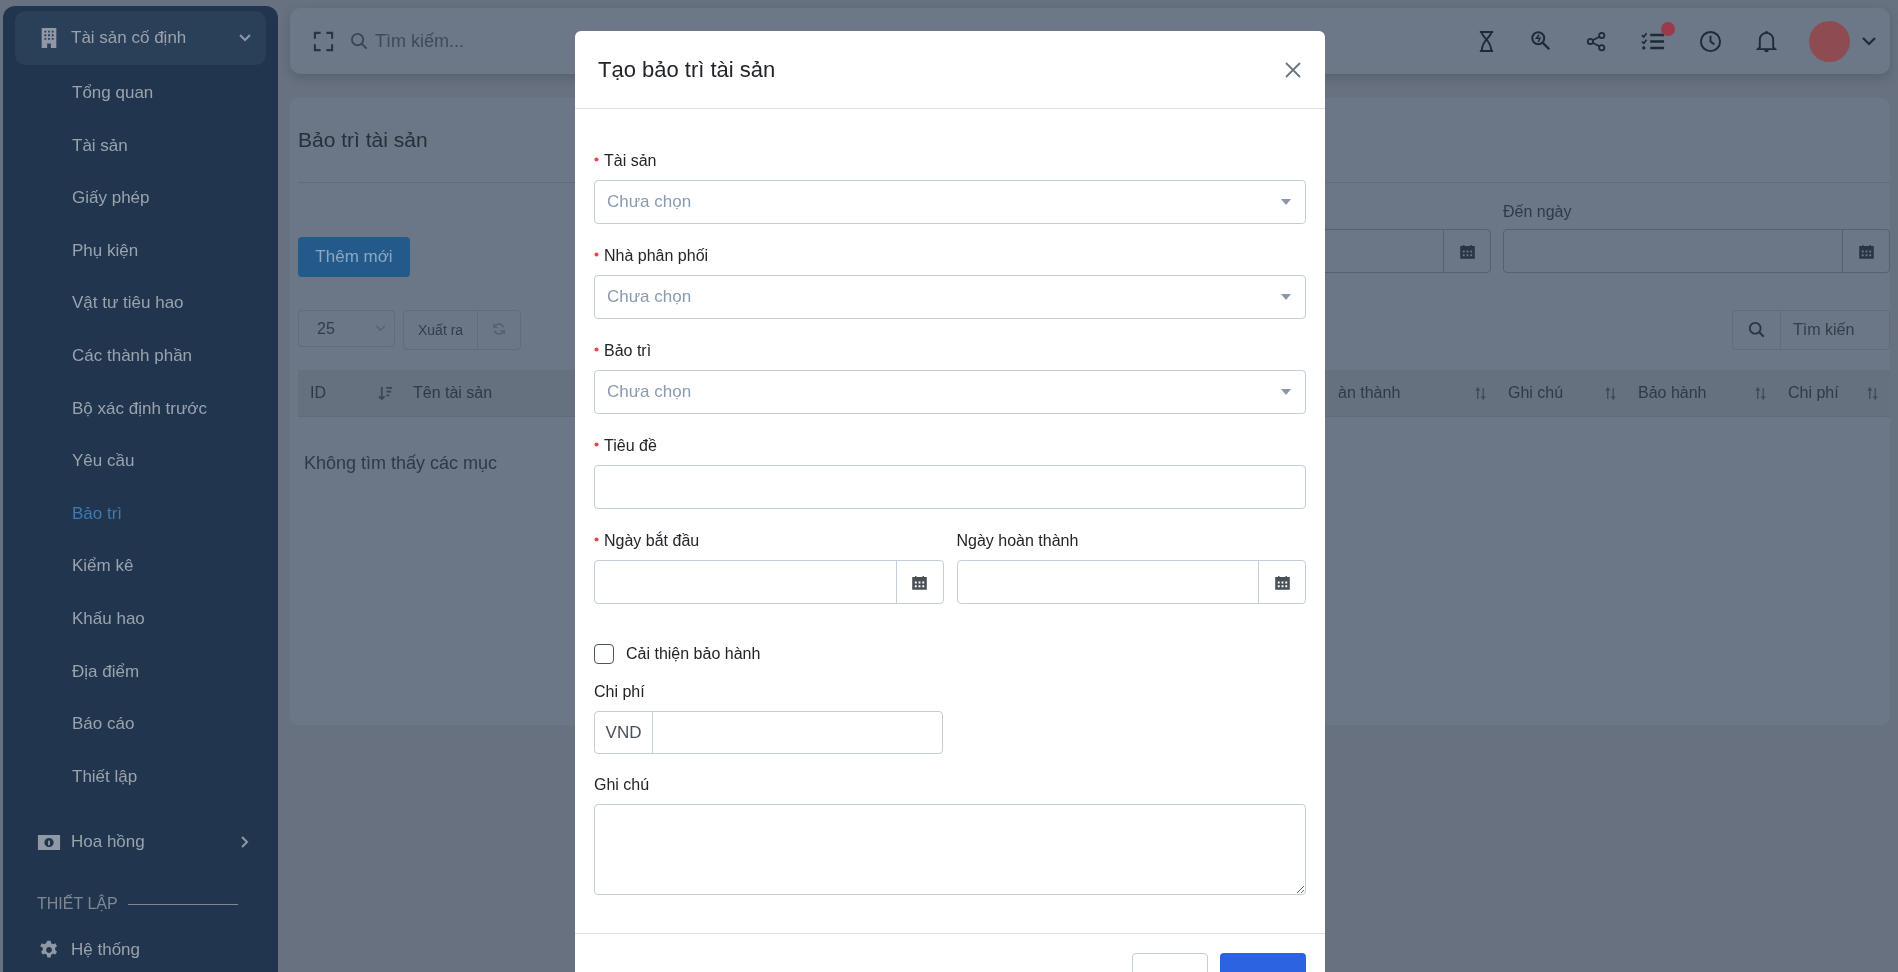  What do you see at coordinates (140, 38) in the screenshot?
I see `sidebar-module-item: Tài sản cố định` at bounding box center [140, 38].